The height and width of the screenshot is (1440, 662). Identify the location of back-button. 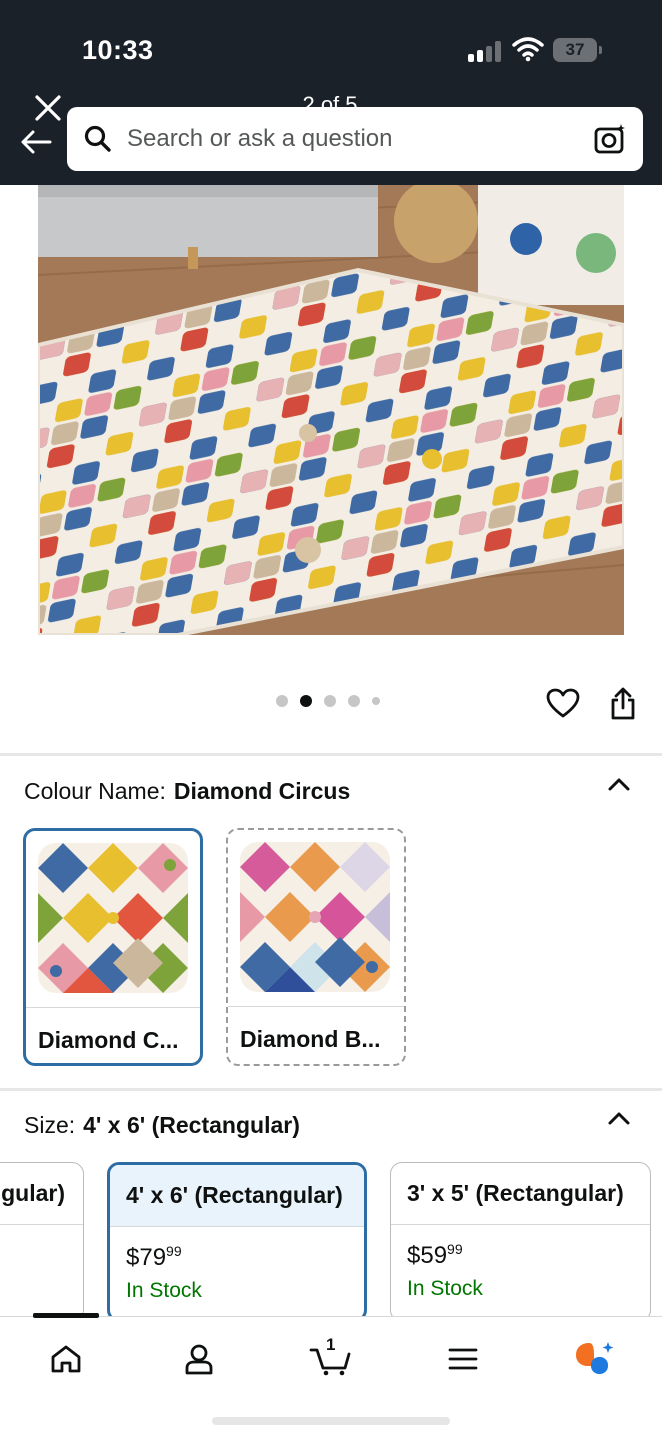
(36, 142).